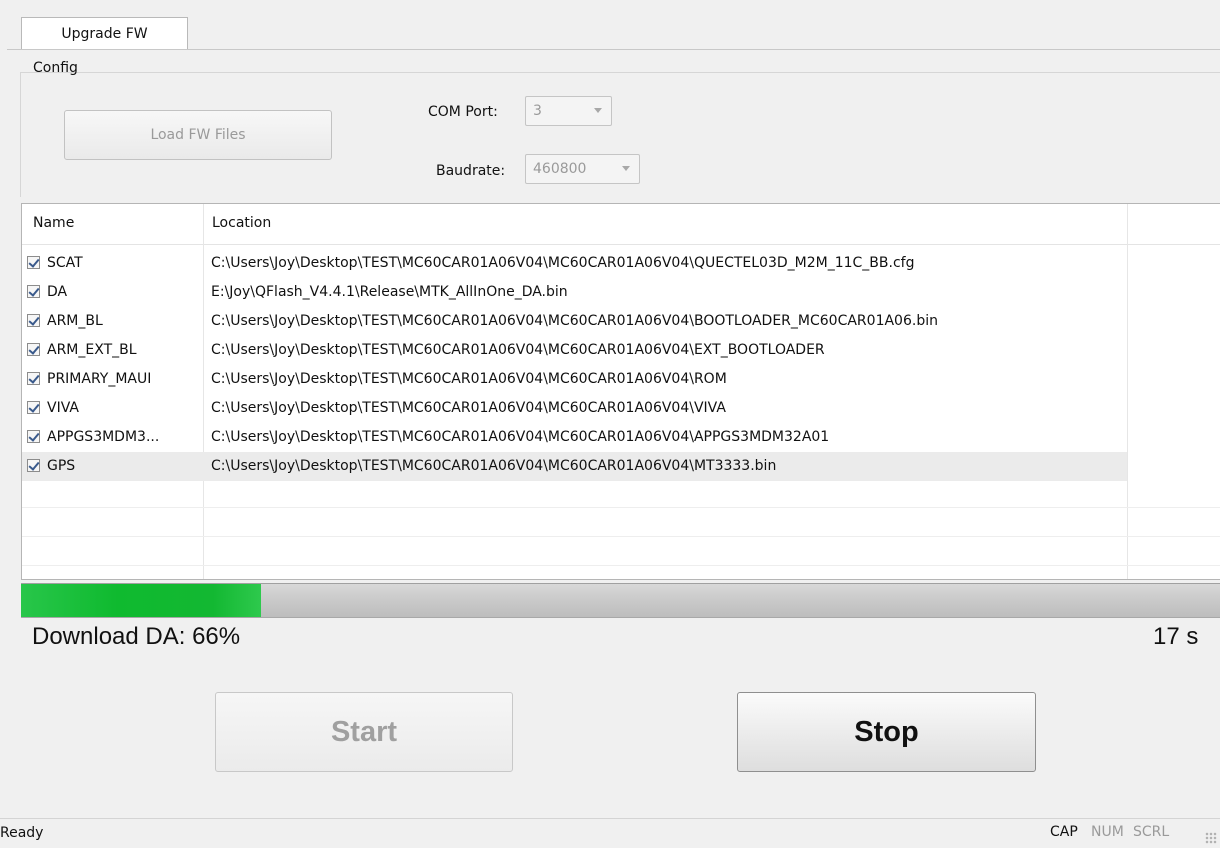  What do you see at coordinates (1211, 838) in the screenshot?
I see `resize-grip-icon` at bounding box center [1211, 838].